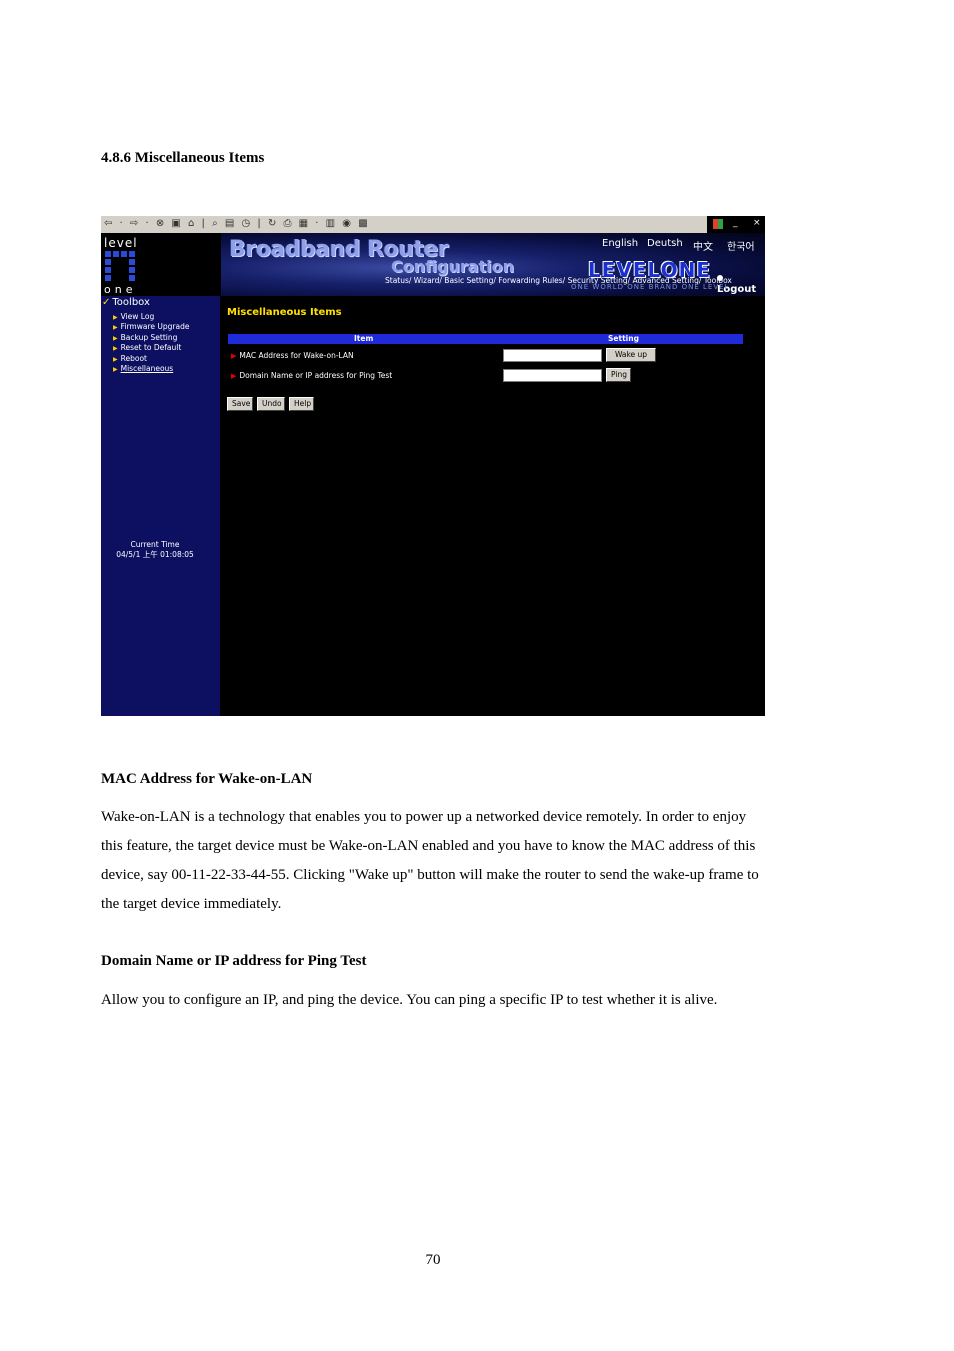 The width and height of the screenshot is (954, 1351). Describe the element at coordinates (284, 312) in the screenshot. I see `page-title: Miscellaneous Items` at that location.